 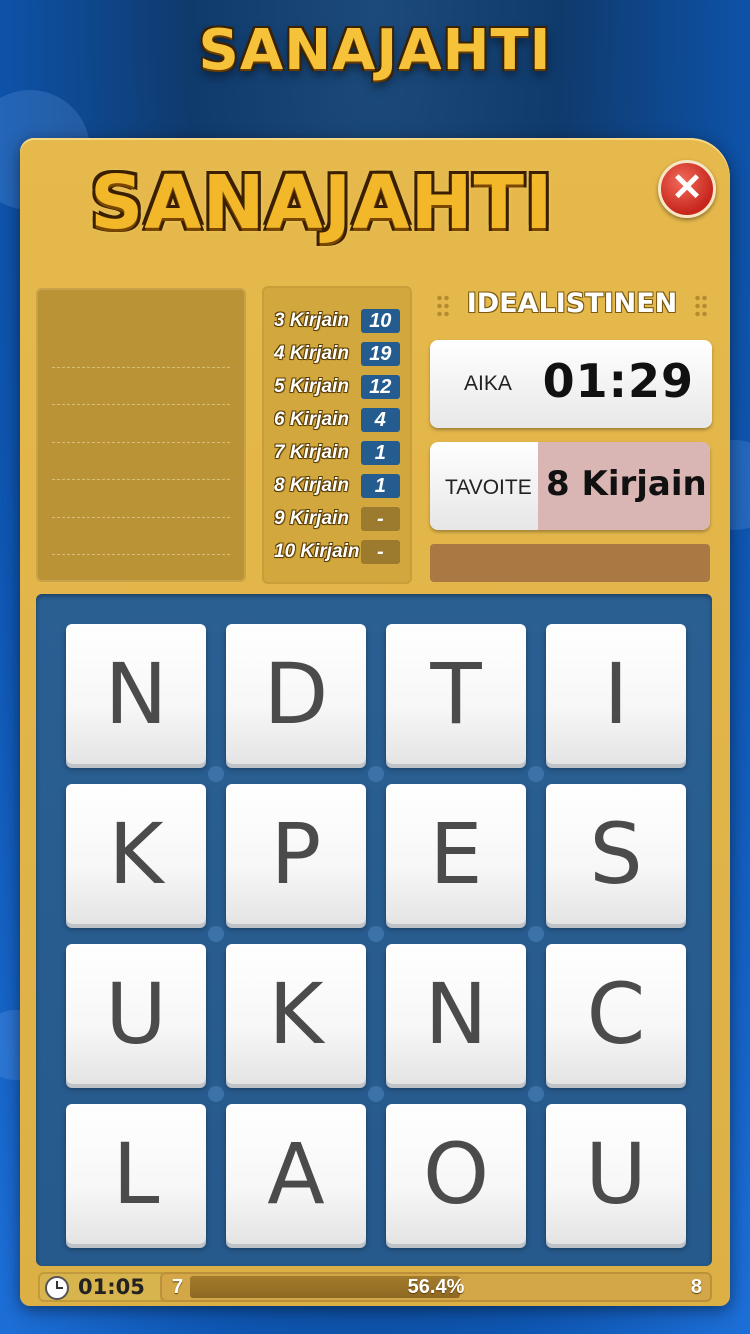 I want to click on letter-tile: L, so click(x=136, y=1174).